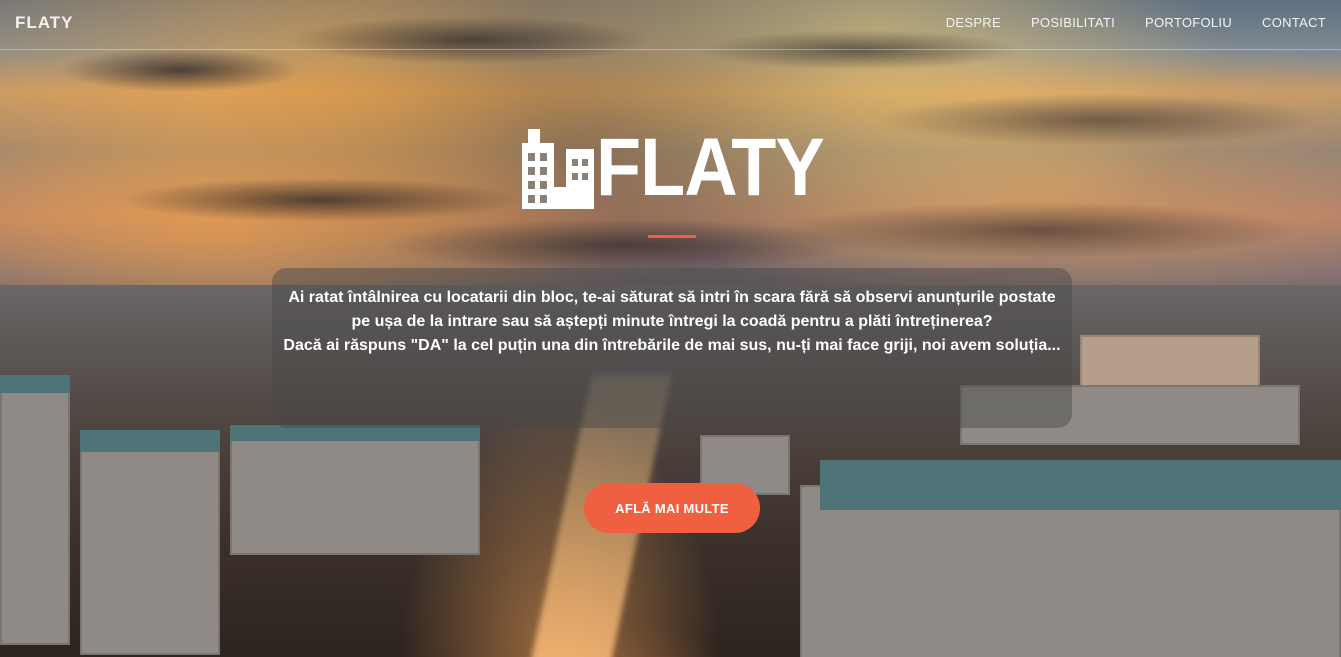 The image size is (1341, 657). What do you see at coordinates (558, 169) in the screenshot?
I see `building-icon` at bounding box center [558, 169].